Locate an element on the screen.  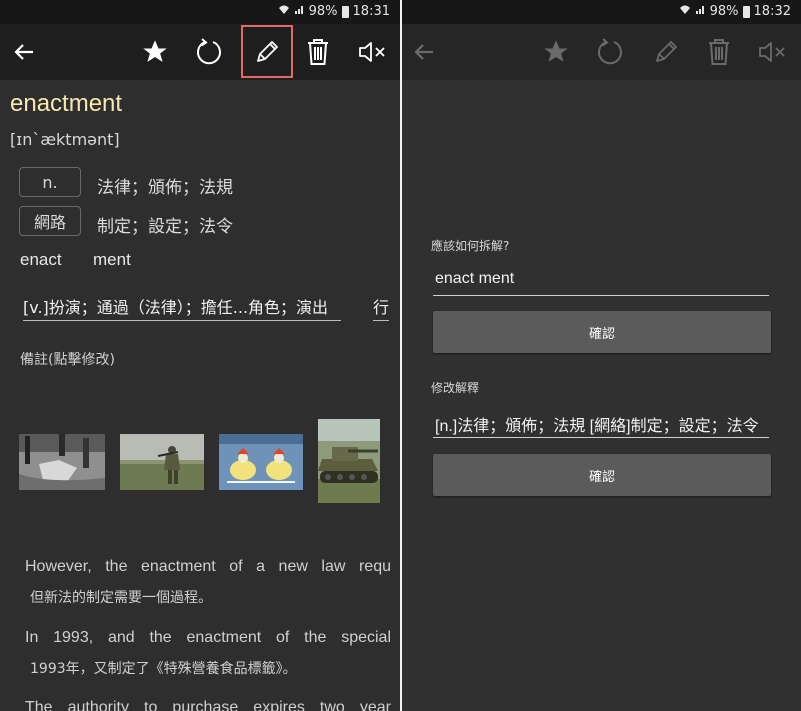
edit-button is located at coordinates (666, 52).